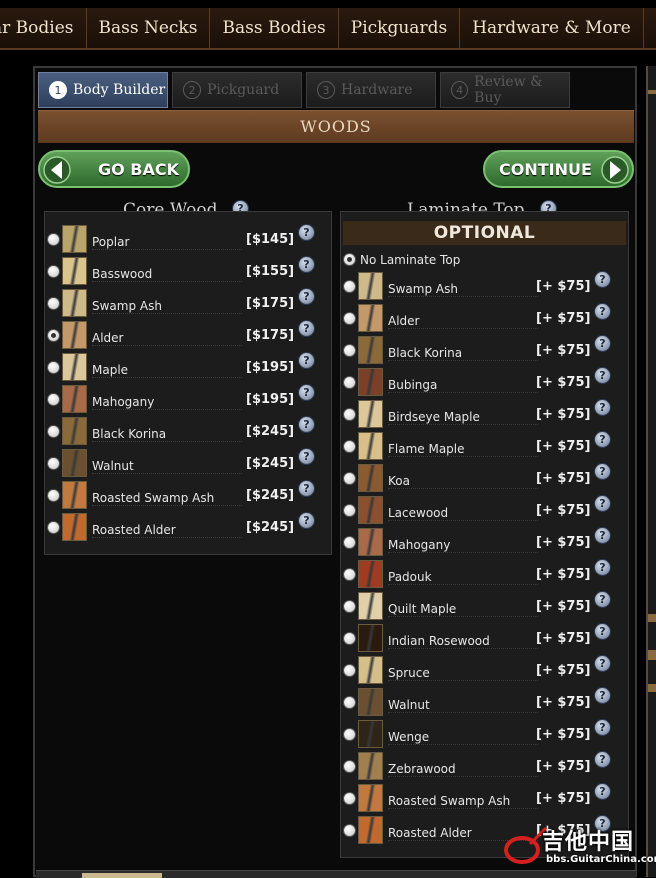  I want to click on core-wood-row: Black Korina [$245]?, so click(183, 432).